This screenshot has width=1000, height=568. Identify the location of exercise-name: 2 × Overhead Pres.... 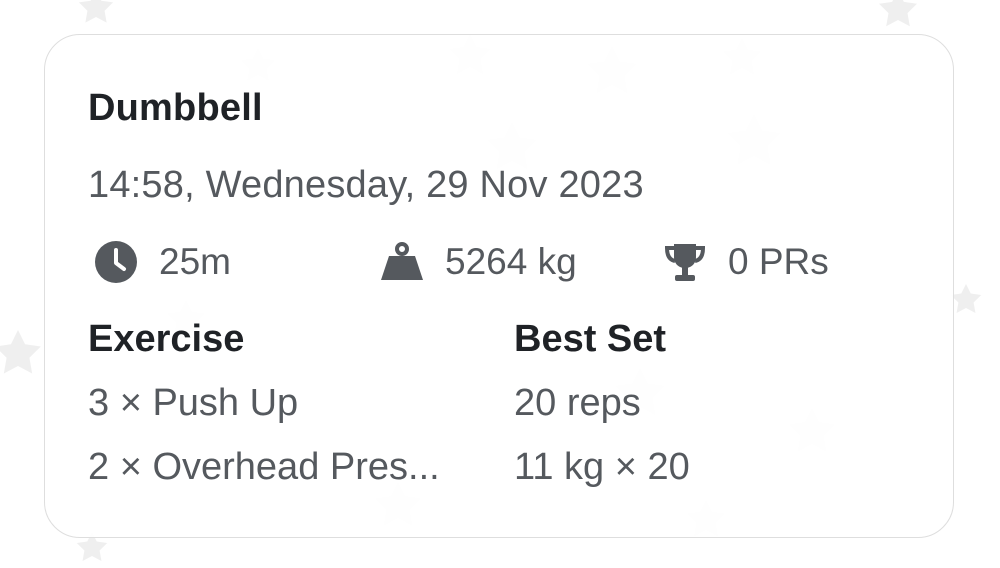
(264, 467).